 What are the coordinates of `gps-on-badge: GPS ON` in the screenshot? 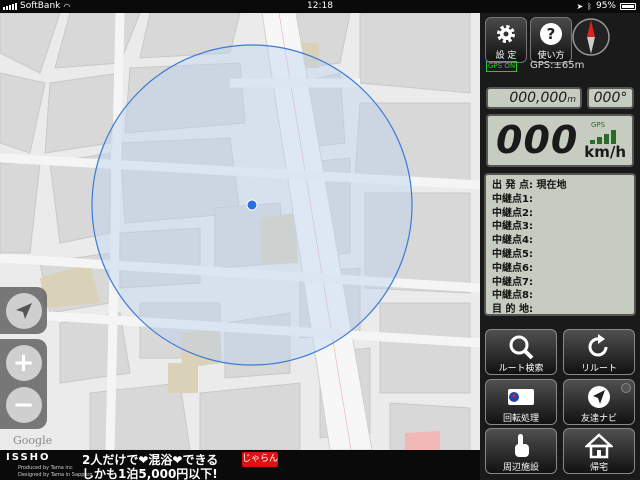 It's located at (502, 66).